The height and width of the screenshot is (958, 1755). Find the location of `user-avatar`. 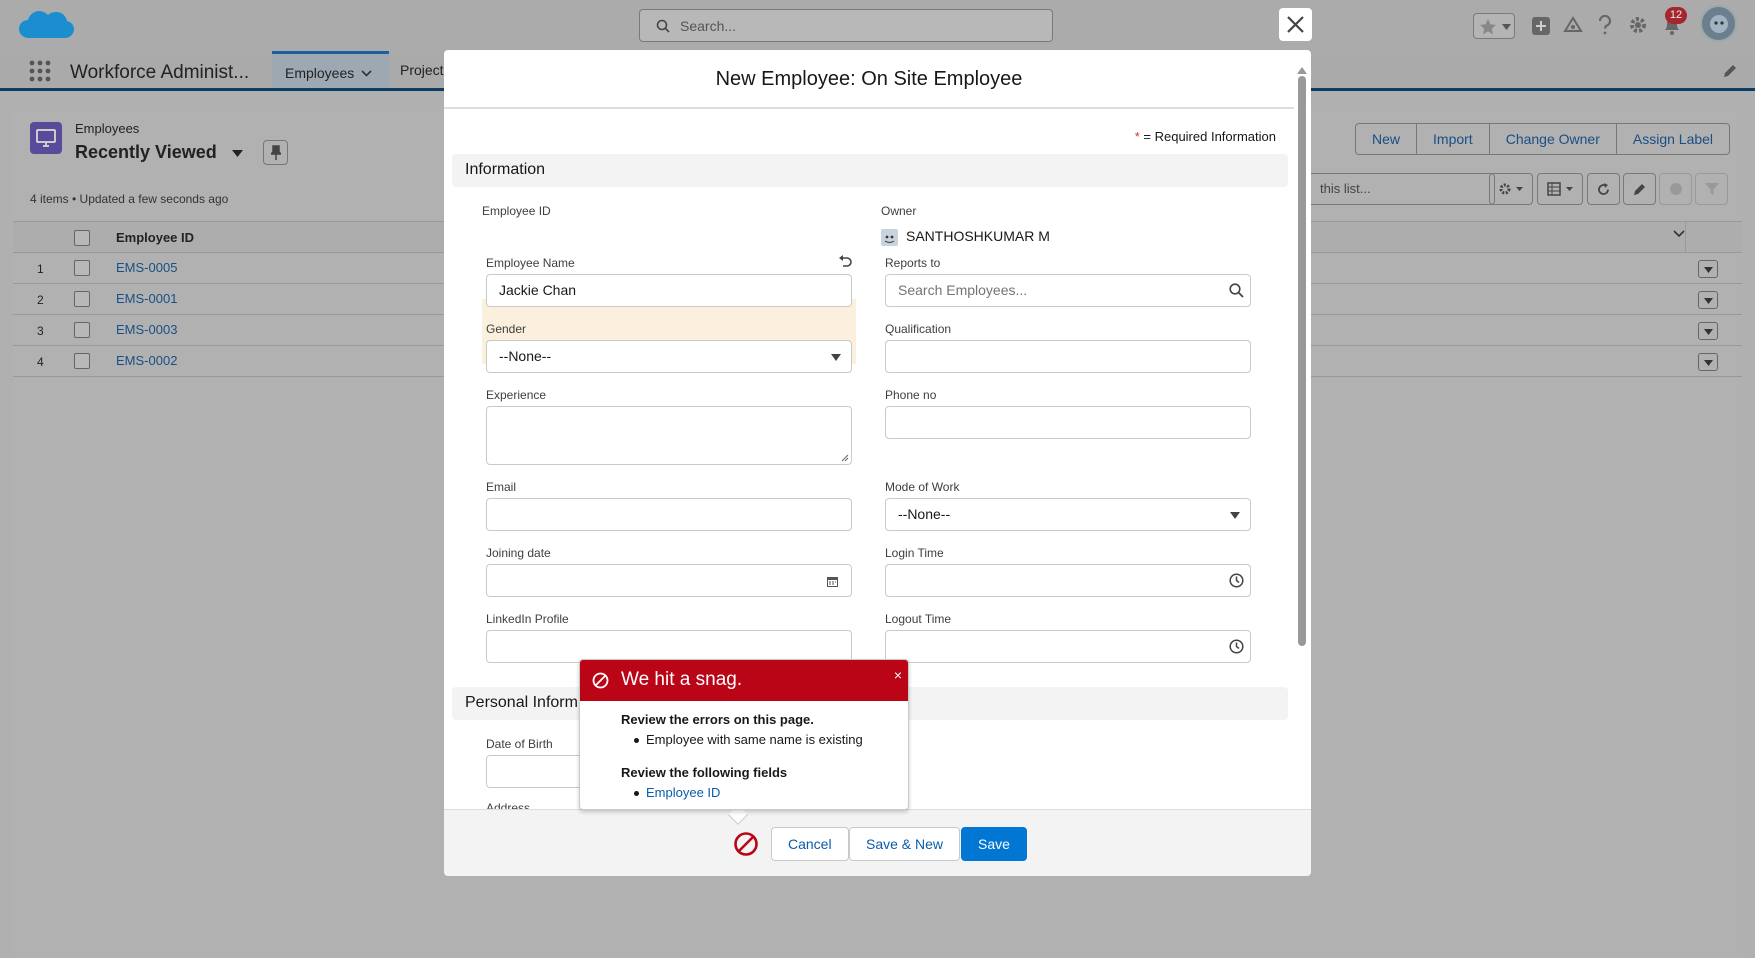

user-avatar is located at coordinates (1718, 23).